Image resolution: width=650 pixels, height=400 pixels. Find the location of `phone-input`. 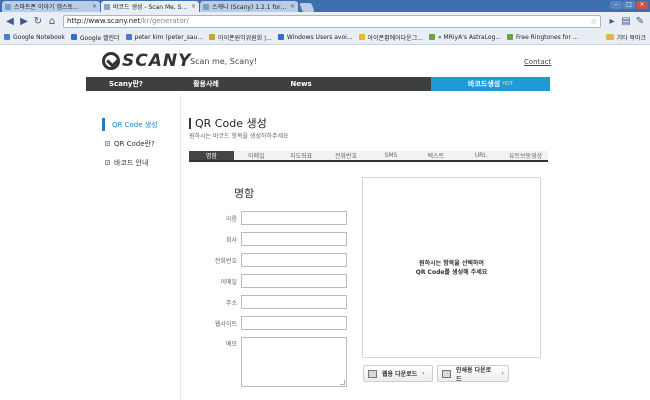

phone-input is located at coordinates (294, 260).